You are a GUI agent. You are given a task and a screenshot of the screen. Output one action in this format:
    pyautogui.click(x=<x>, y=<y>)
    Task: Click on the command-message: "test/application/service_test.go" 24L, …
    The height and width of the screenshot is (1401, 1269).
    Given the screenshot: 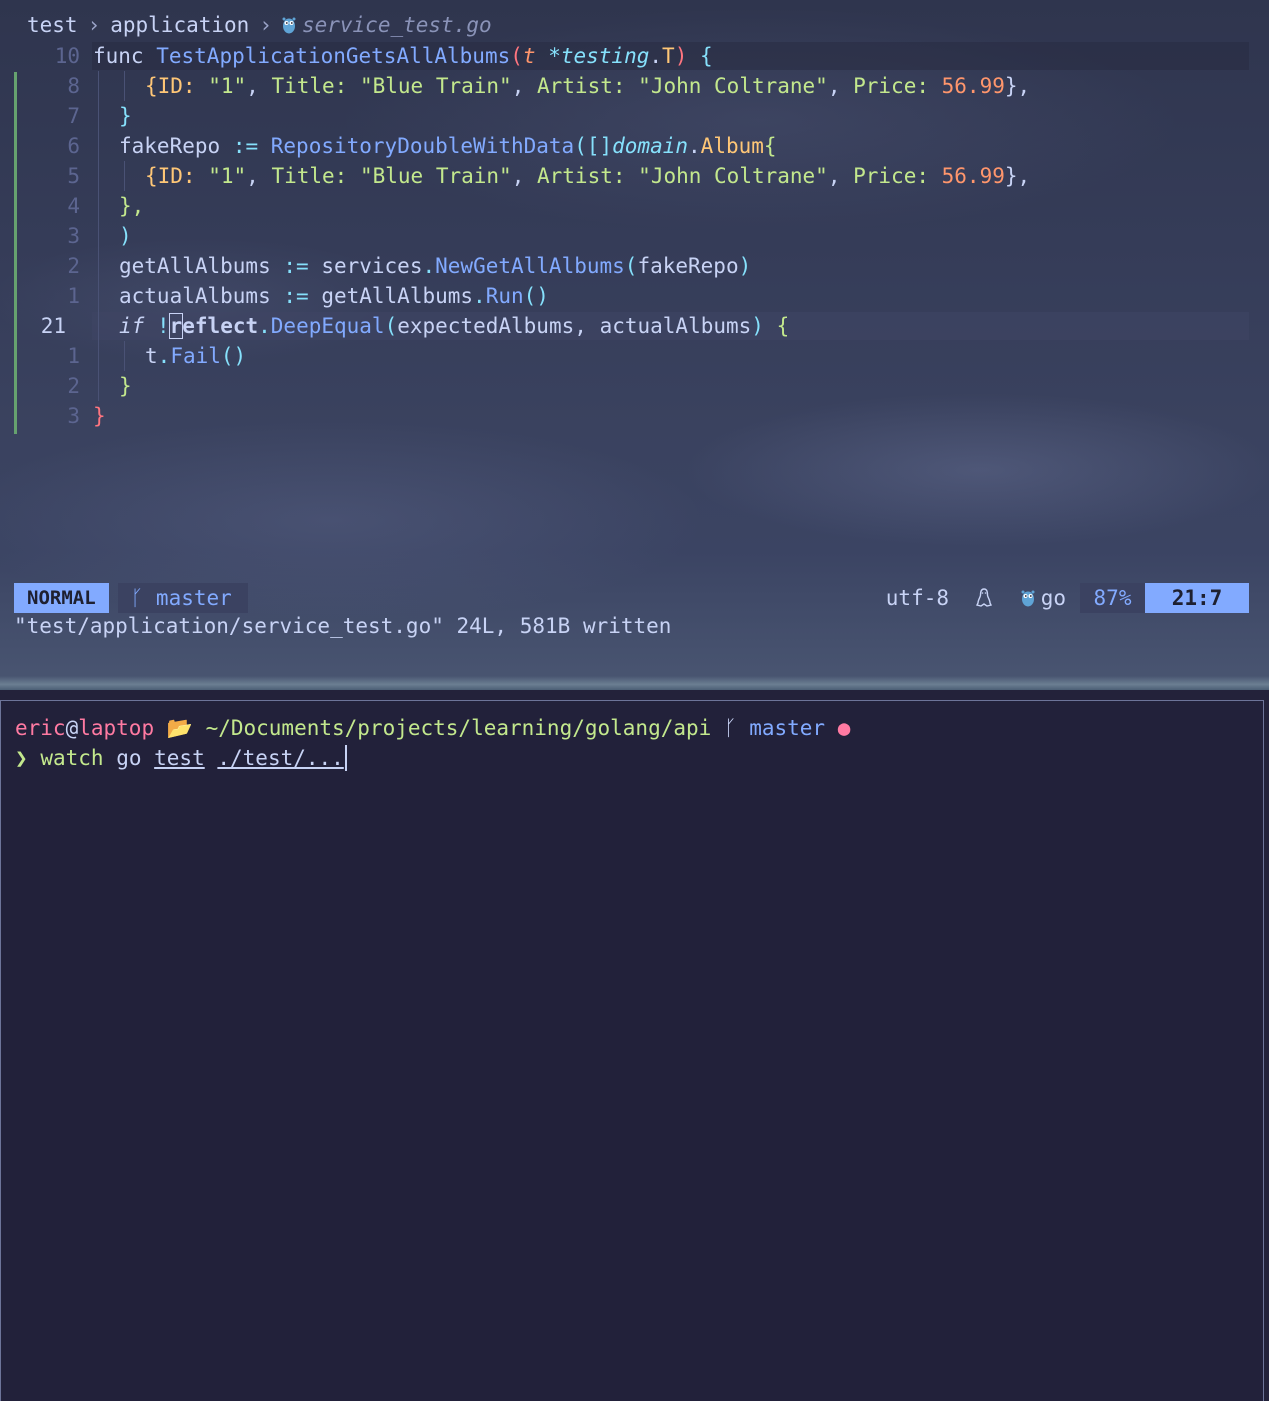 What is the action you would take?
    pyautogui.click(x=343, y=626)
    